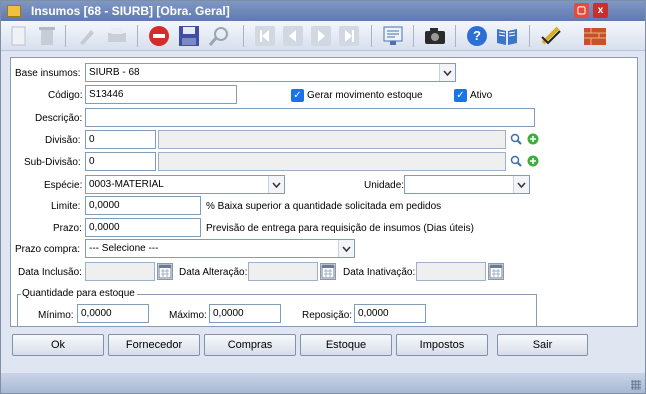 This screenshot has width=646, height=394. I want to click on gerar-movimento-checkbox: ✓, so click(297, 95).